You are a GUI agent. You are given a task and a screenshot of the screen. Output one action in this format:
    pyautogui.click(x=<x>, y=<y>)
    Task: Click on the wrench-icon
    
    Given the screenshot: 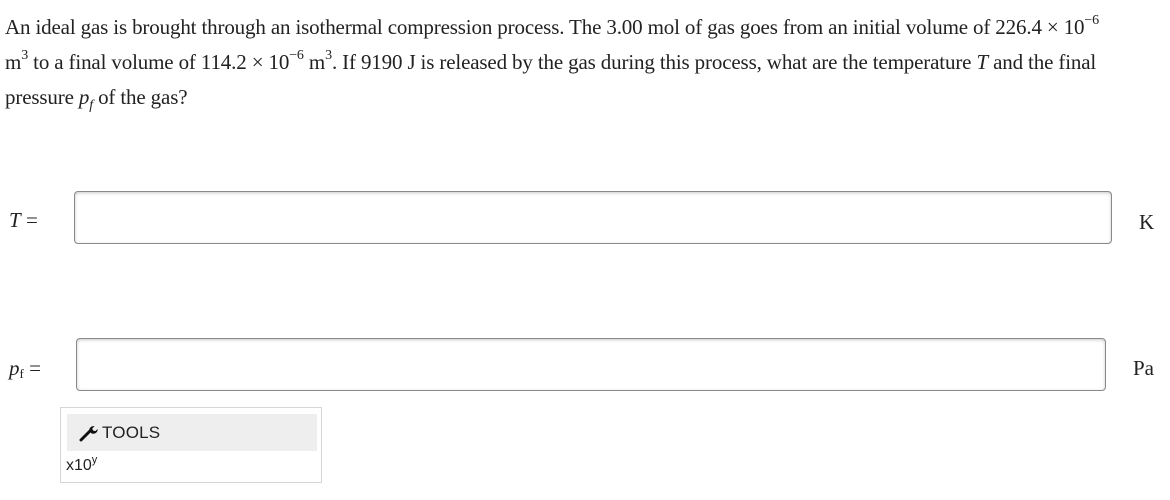 What is the action you would take?
    pyautogui.click(x=88, y=434)
    